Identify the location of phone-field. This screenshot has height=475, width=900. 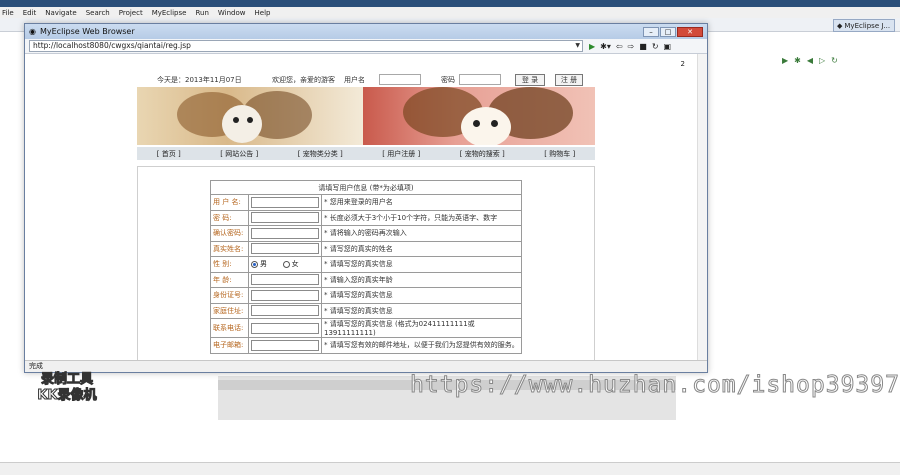
(285, 328).